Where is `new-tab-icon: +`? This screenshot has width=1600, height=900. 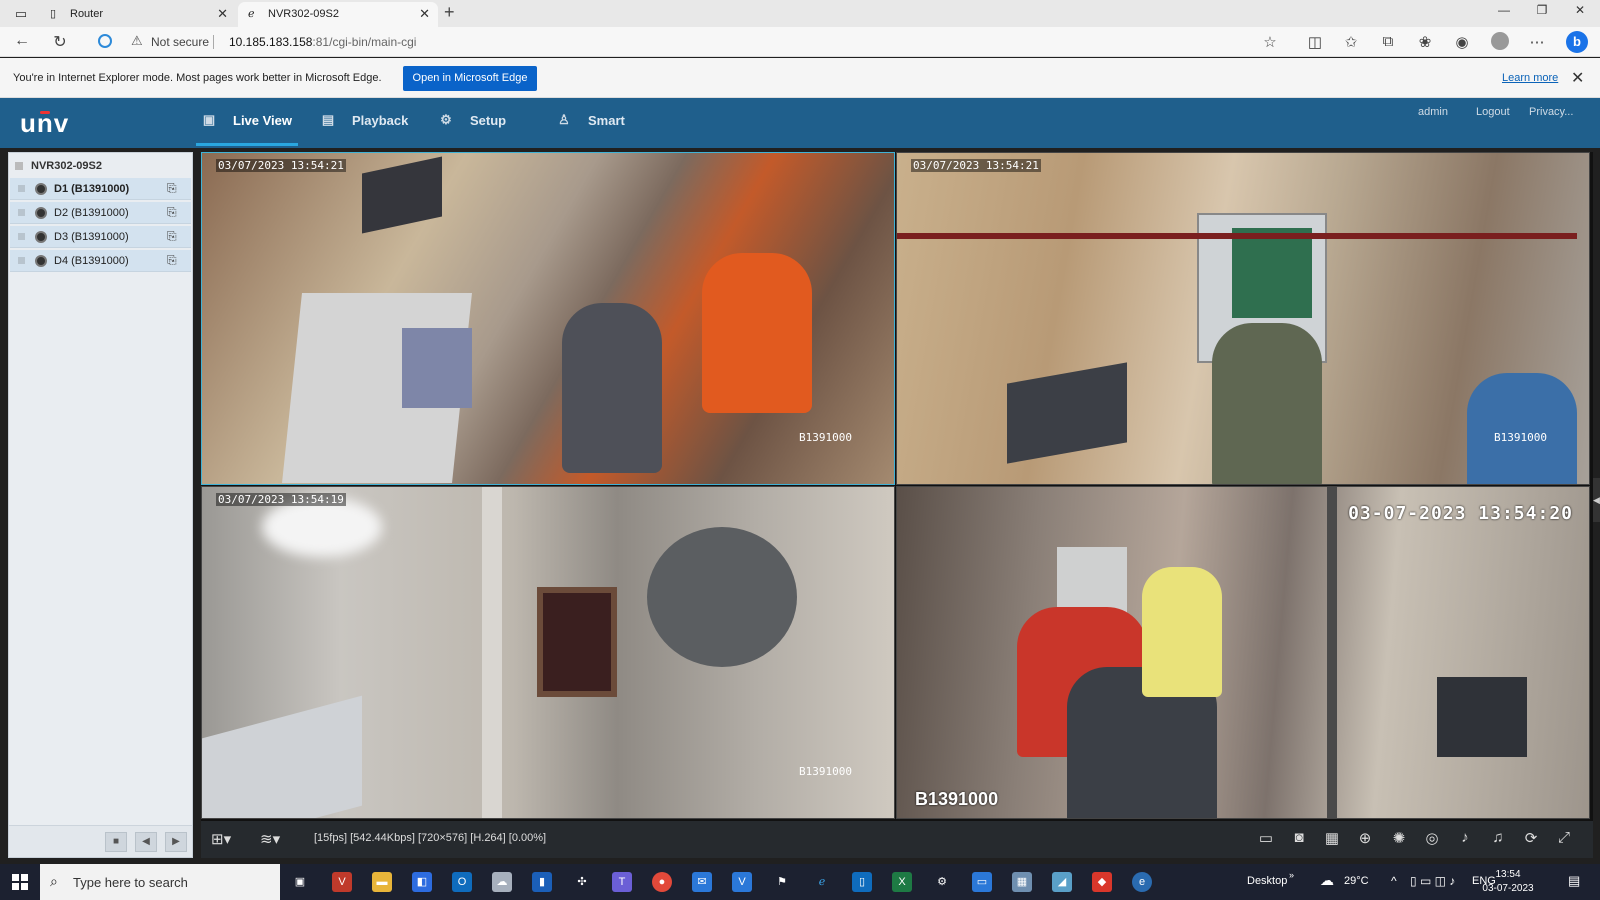
new-tab-icon: + is located at coordinates (449, 12).